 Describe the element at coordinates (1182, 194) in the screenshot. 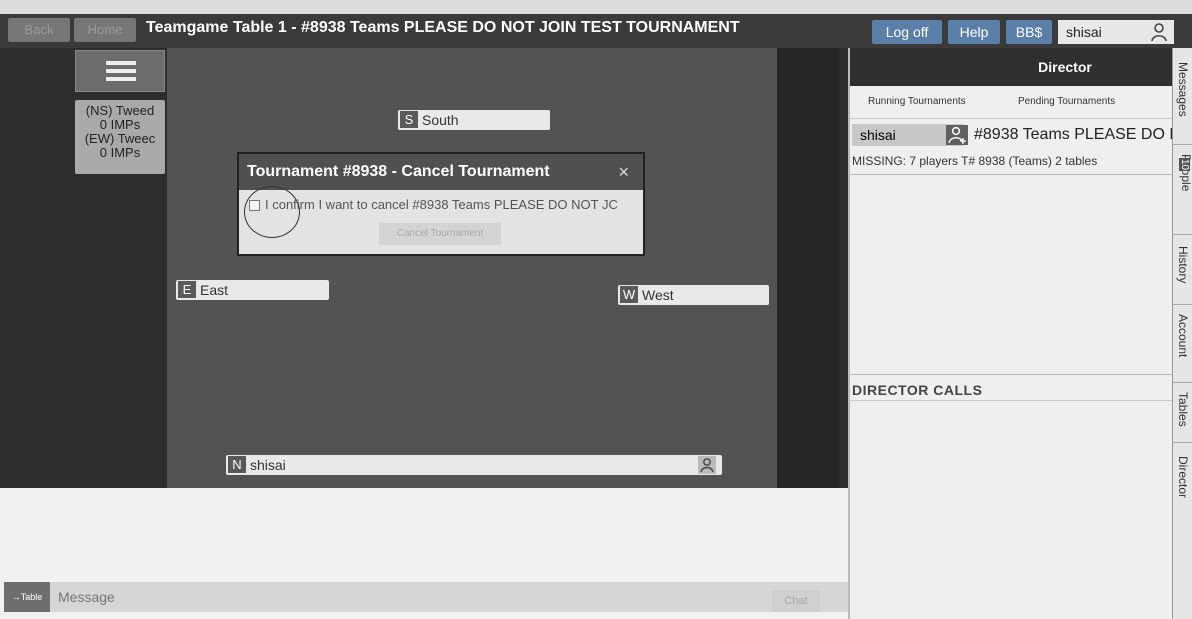

I see `tab-people: People 10` at that location.